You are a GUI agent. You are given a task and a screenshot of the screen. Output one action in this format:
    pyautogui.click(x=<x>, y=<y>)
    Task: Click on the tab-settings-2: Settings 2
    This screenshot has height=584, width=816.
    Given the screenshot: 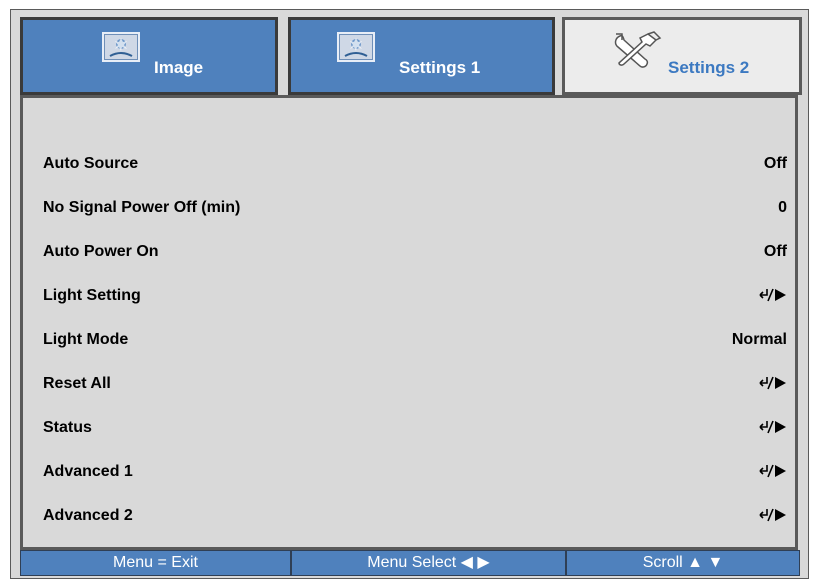 What is the action you would take?
    pyautogui.click(x=682, y=56)
    